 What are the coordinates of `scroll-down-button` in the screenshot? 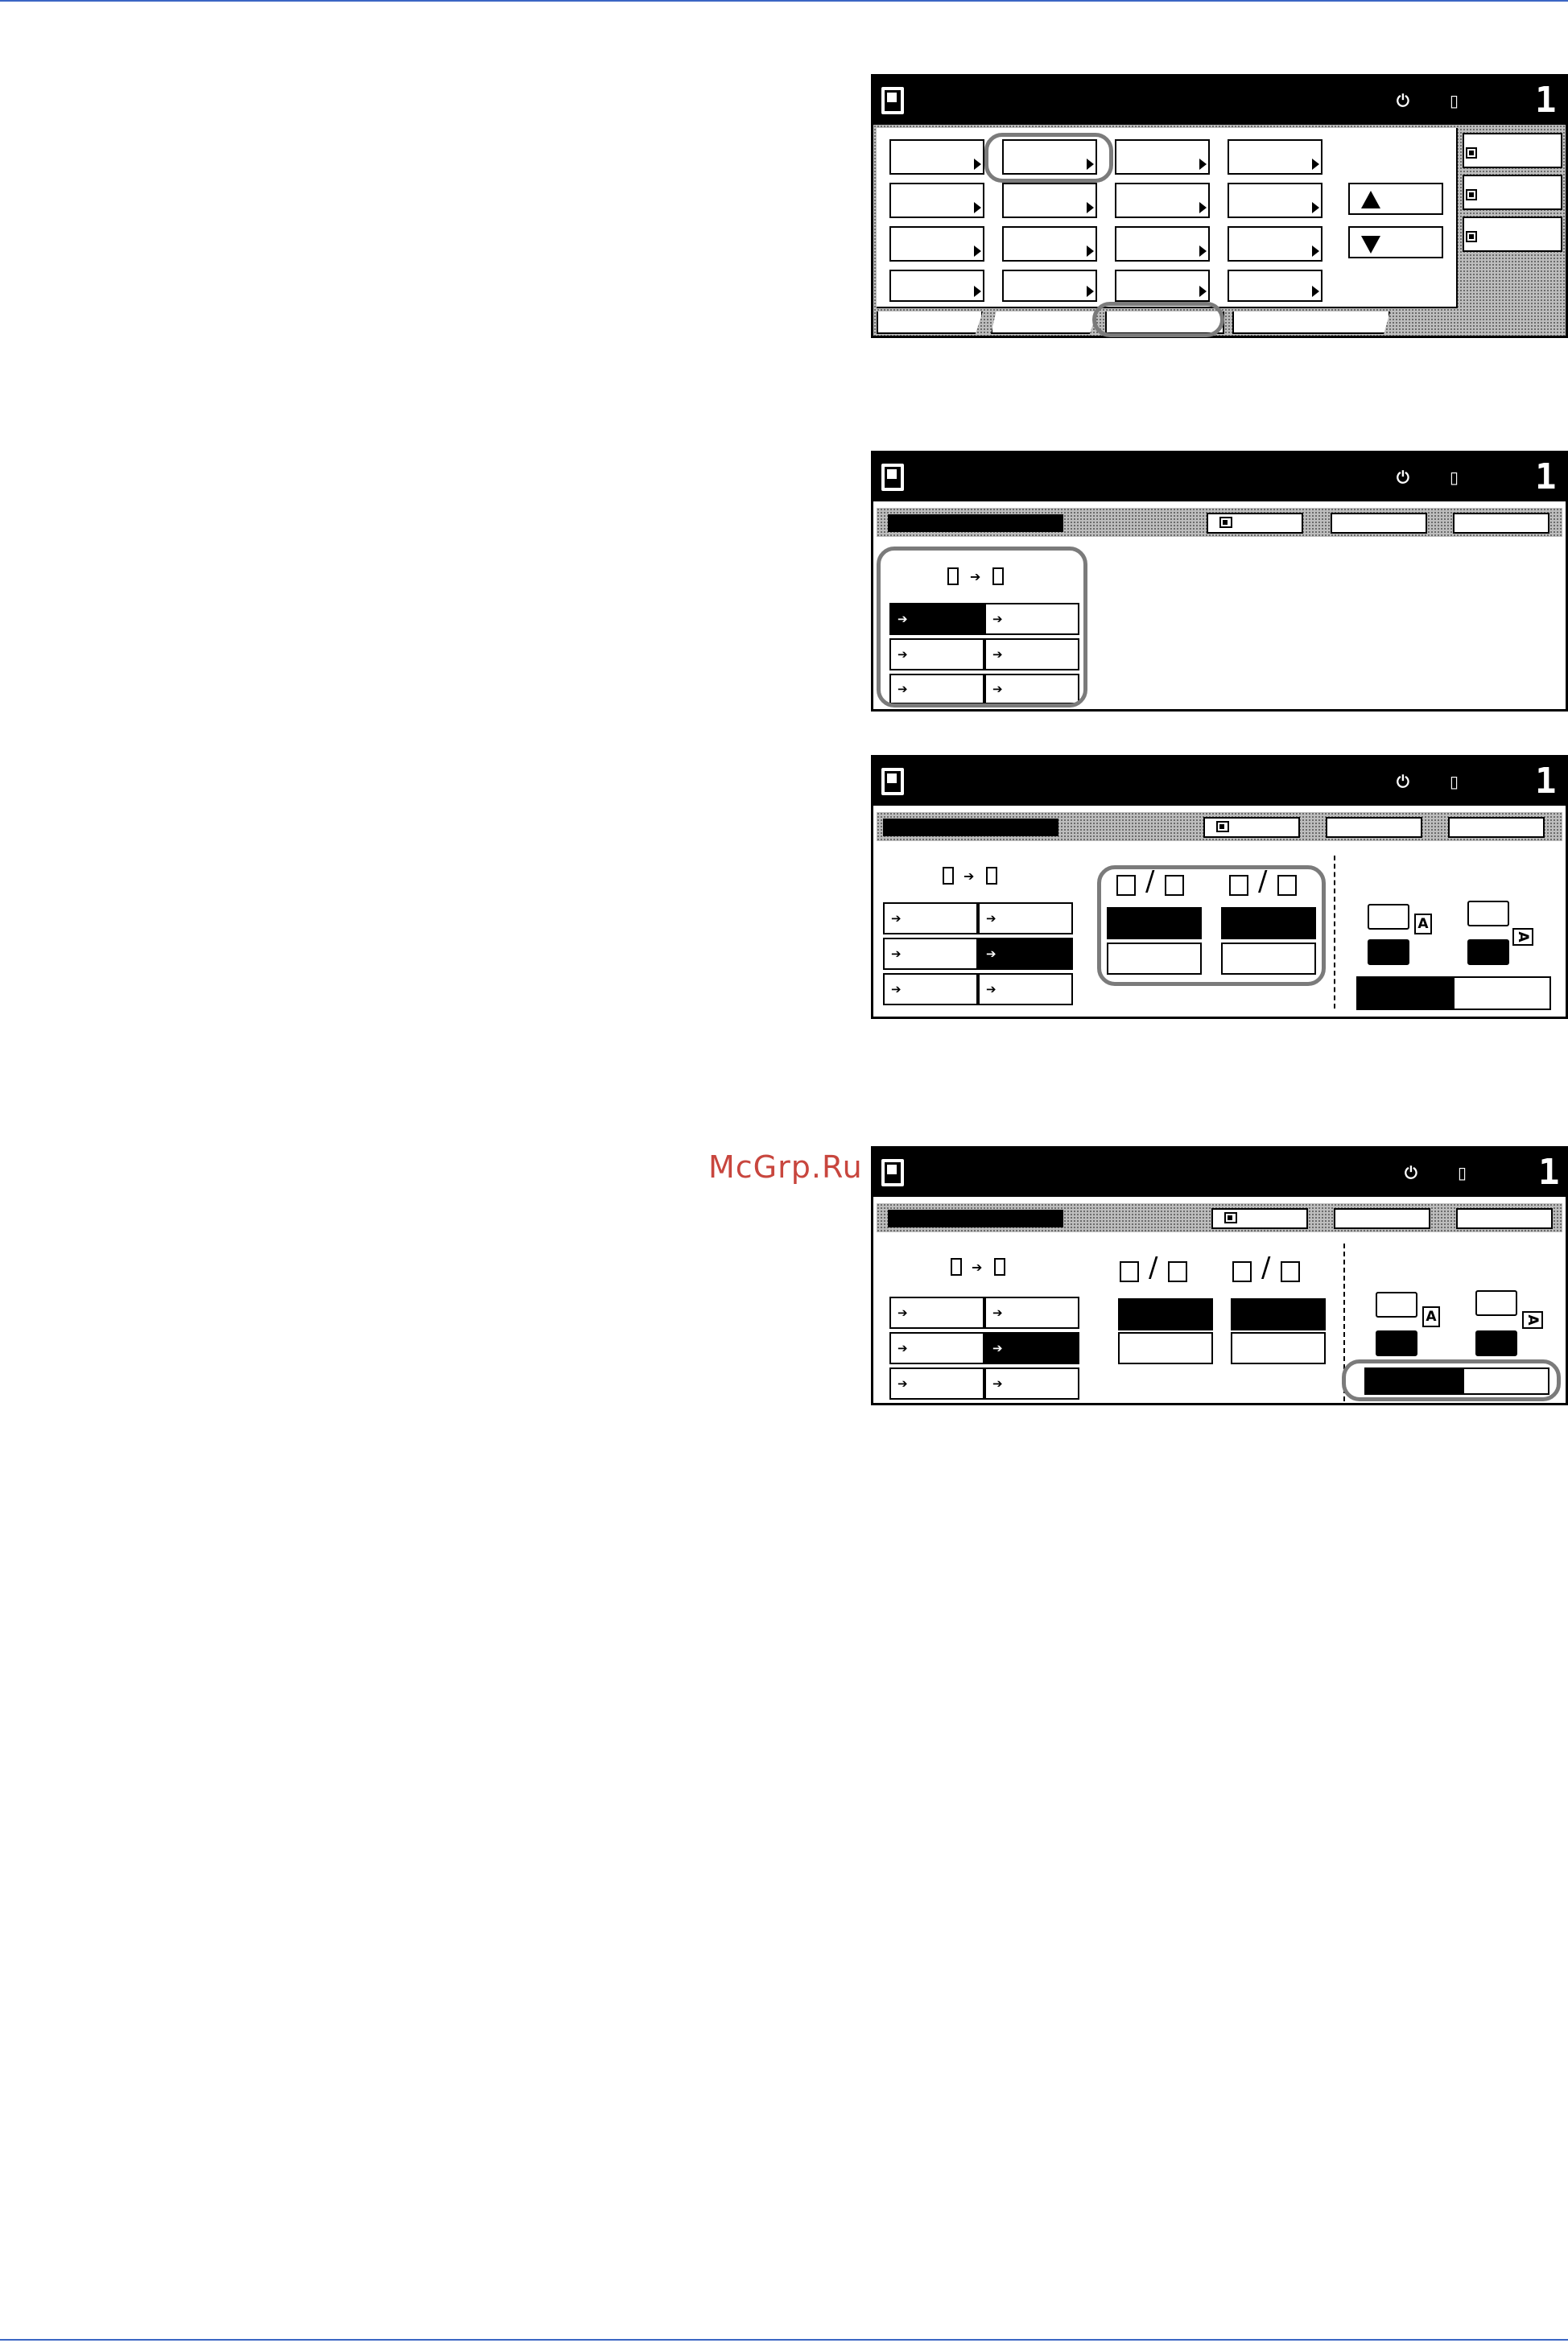 It's located at (1395, 242).